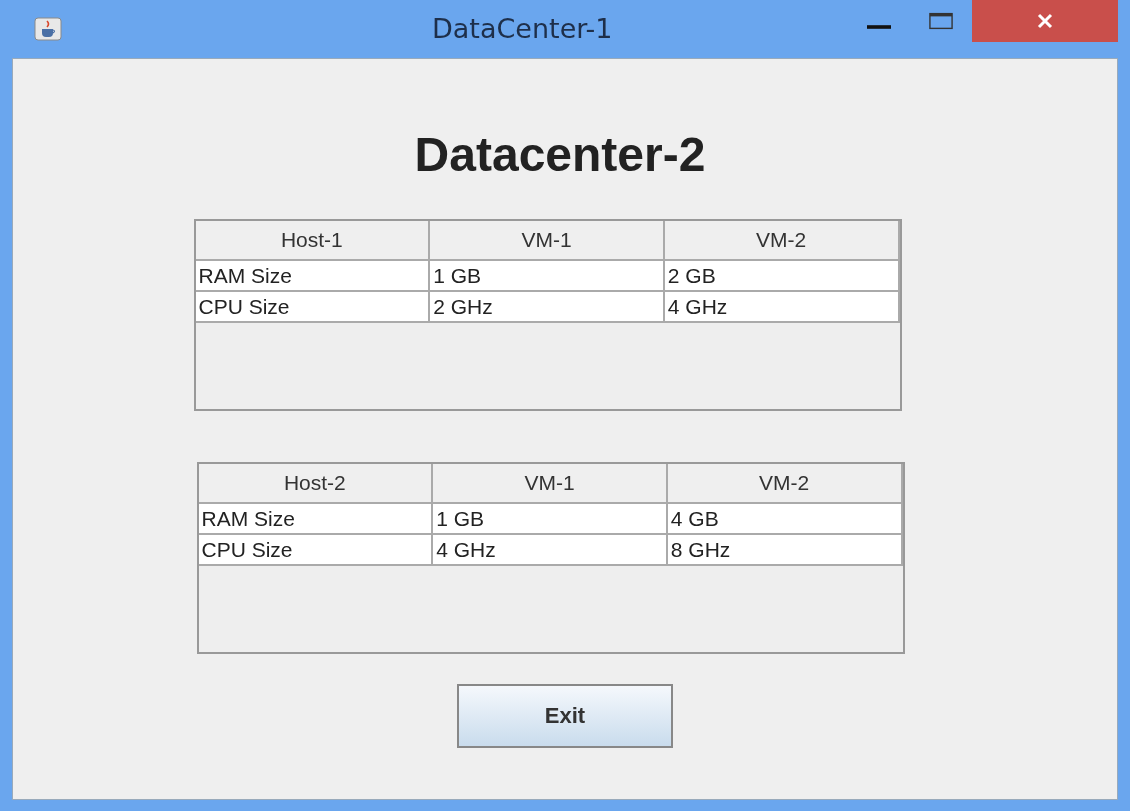  Describe the element at coordinates (48, 29) in the screenshot. I see `app-icon` at that location.